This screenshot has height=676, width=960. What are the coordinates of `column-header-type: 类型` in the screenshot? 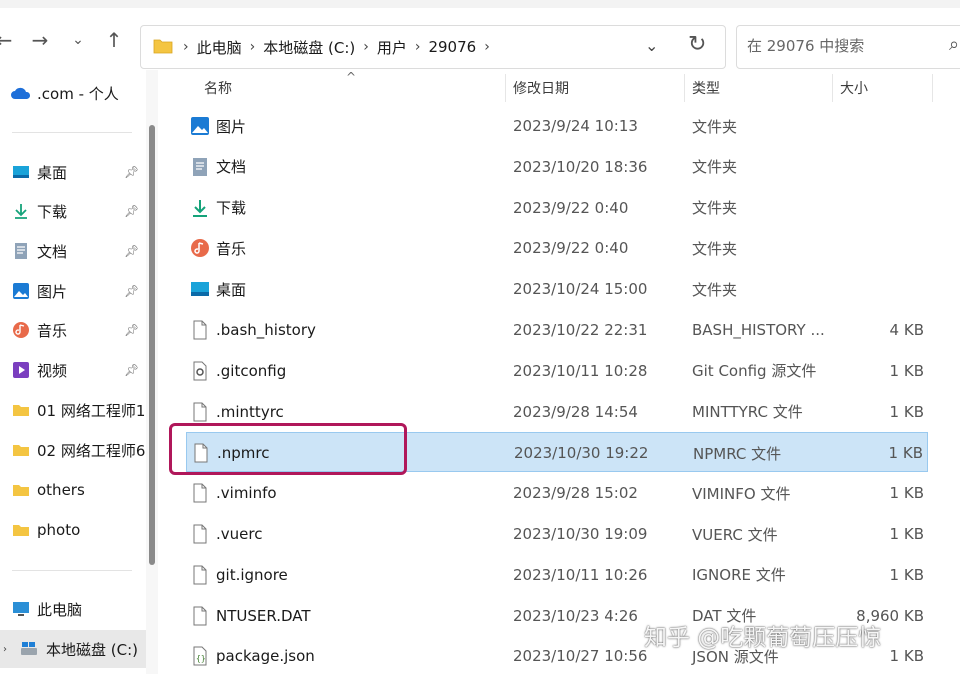 It's located at (706, 88).